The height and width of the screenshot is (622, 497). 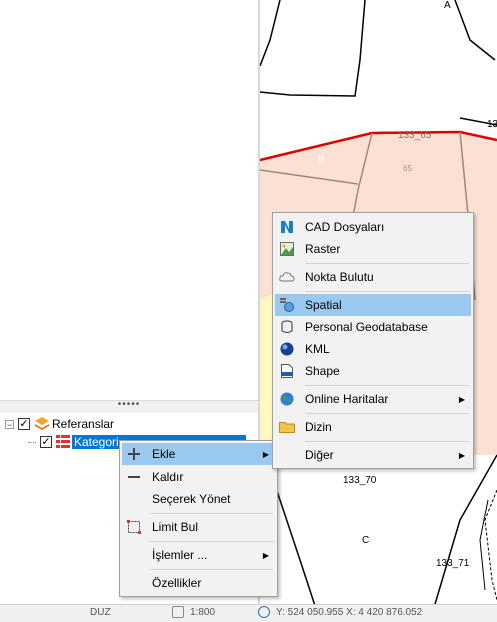 I want to click on submenu-item-personal-geodatabase: Personal Geodatabase, so click(x=373, y=327).